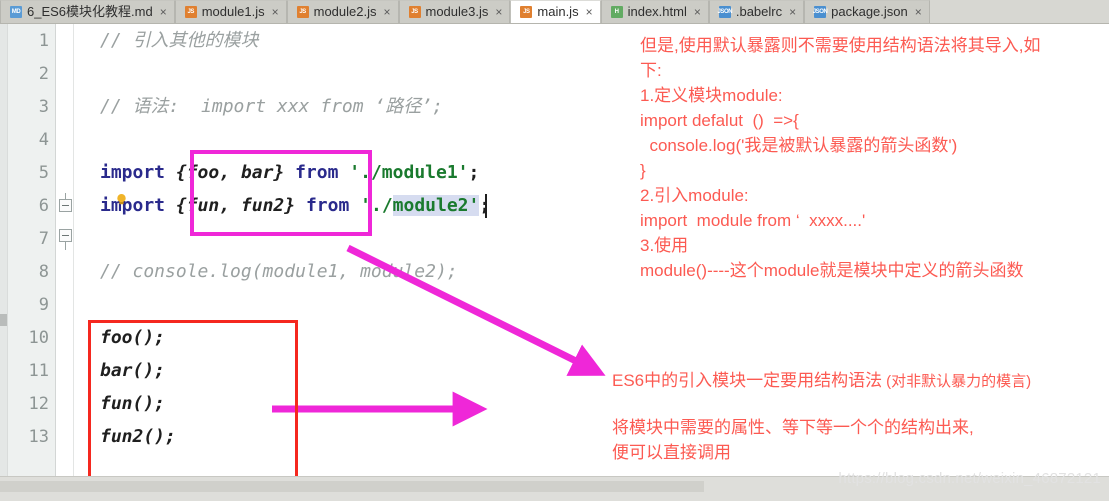 This screenshot has width=1109, height=501. I want to click on line-number: 4, so click(43, 139).